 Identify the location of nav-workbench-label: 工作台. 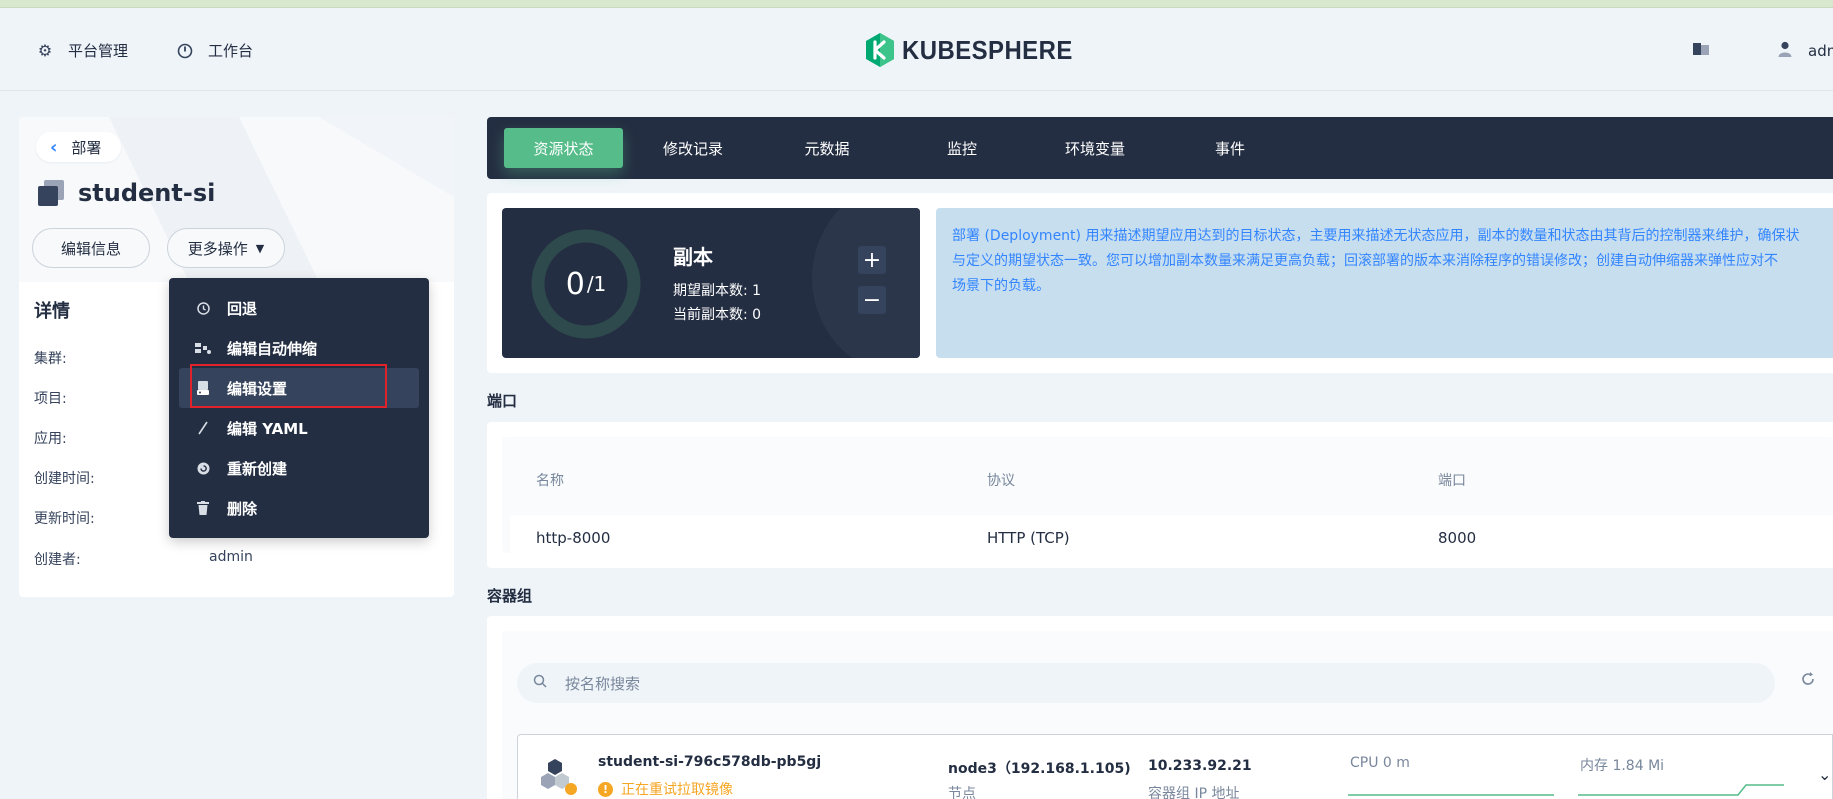
(231, 51).